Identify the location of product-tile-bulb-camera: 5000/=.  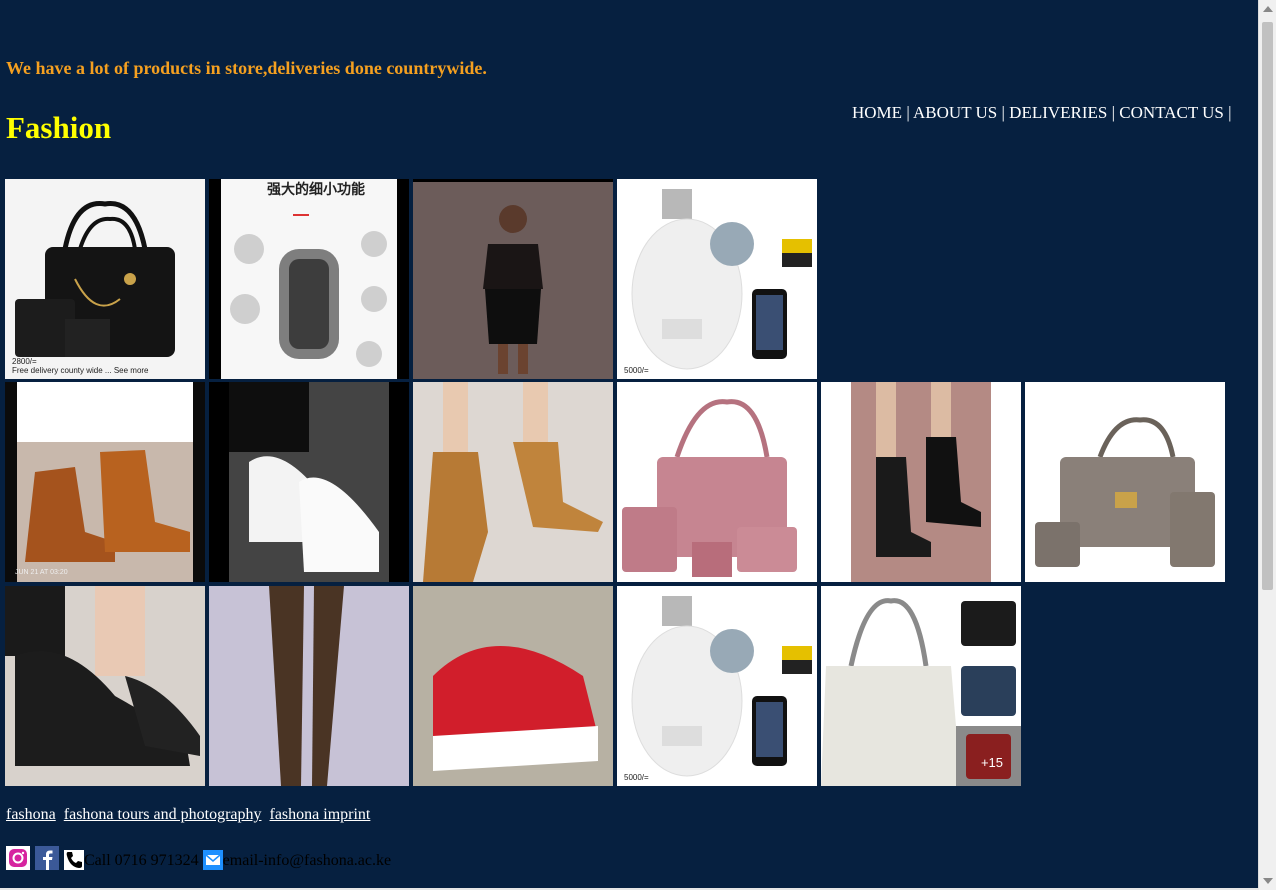
(717, 279).